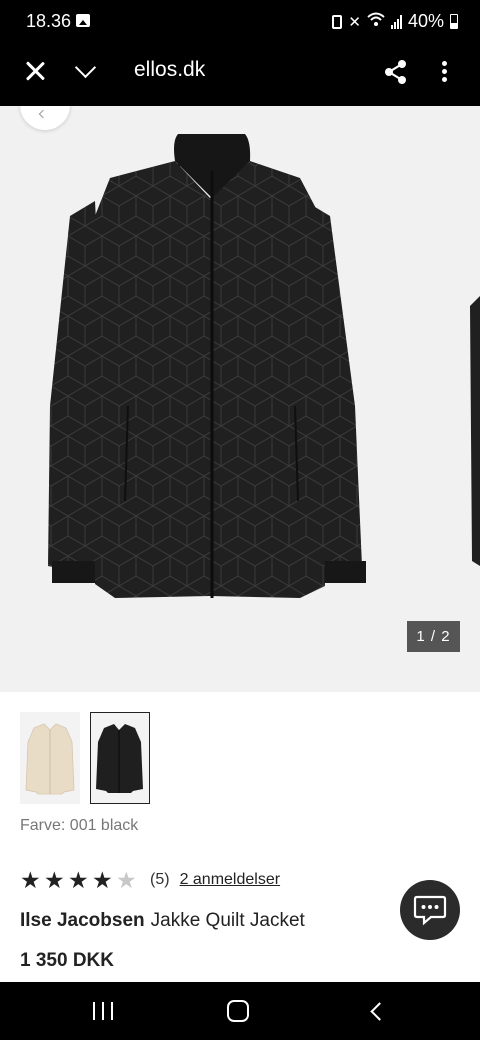 Image resolution: width=480 pixels, height=1040 pixels. What do you see at coordinates (425, 21) in the screenshot?
I see `battery-percent: 40%` at bounding box center [425, 21].